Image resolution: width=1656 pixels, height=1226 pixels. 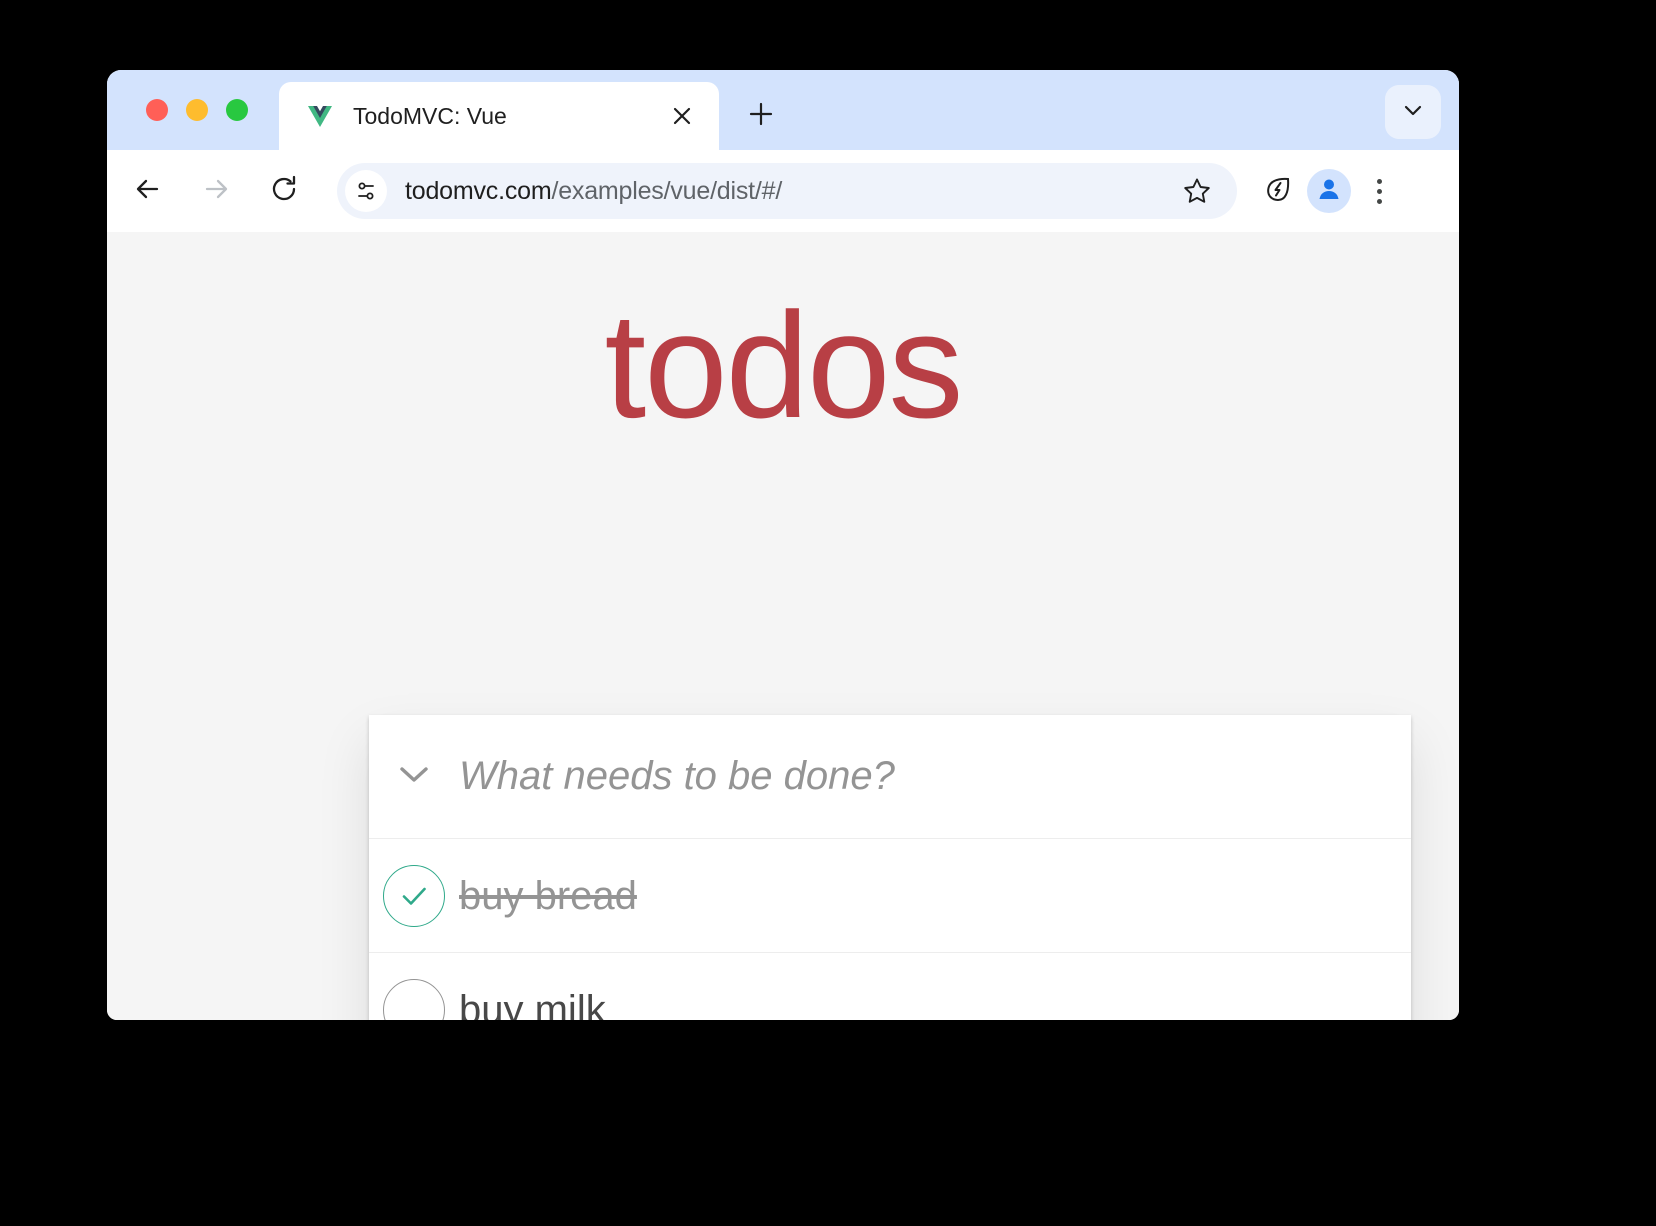 I want to click on reload-icon, so click(x=284, y=191).